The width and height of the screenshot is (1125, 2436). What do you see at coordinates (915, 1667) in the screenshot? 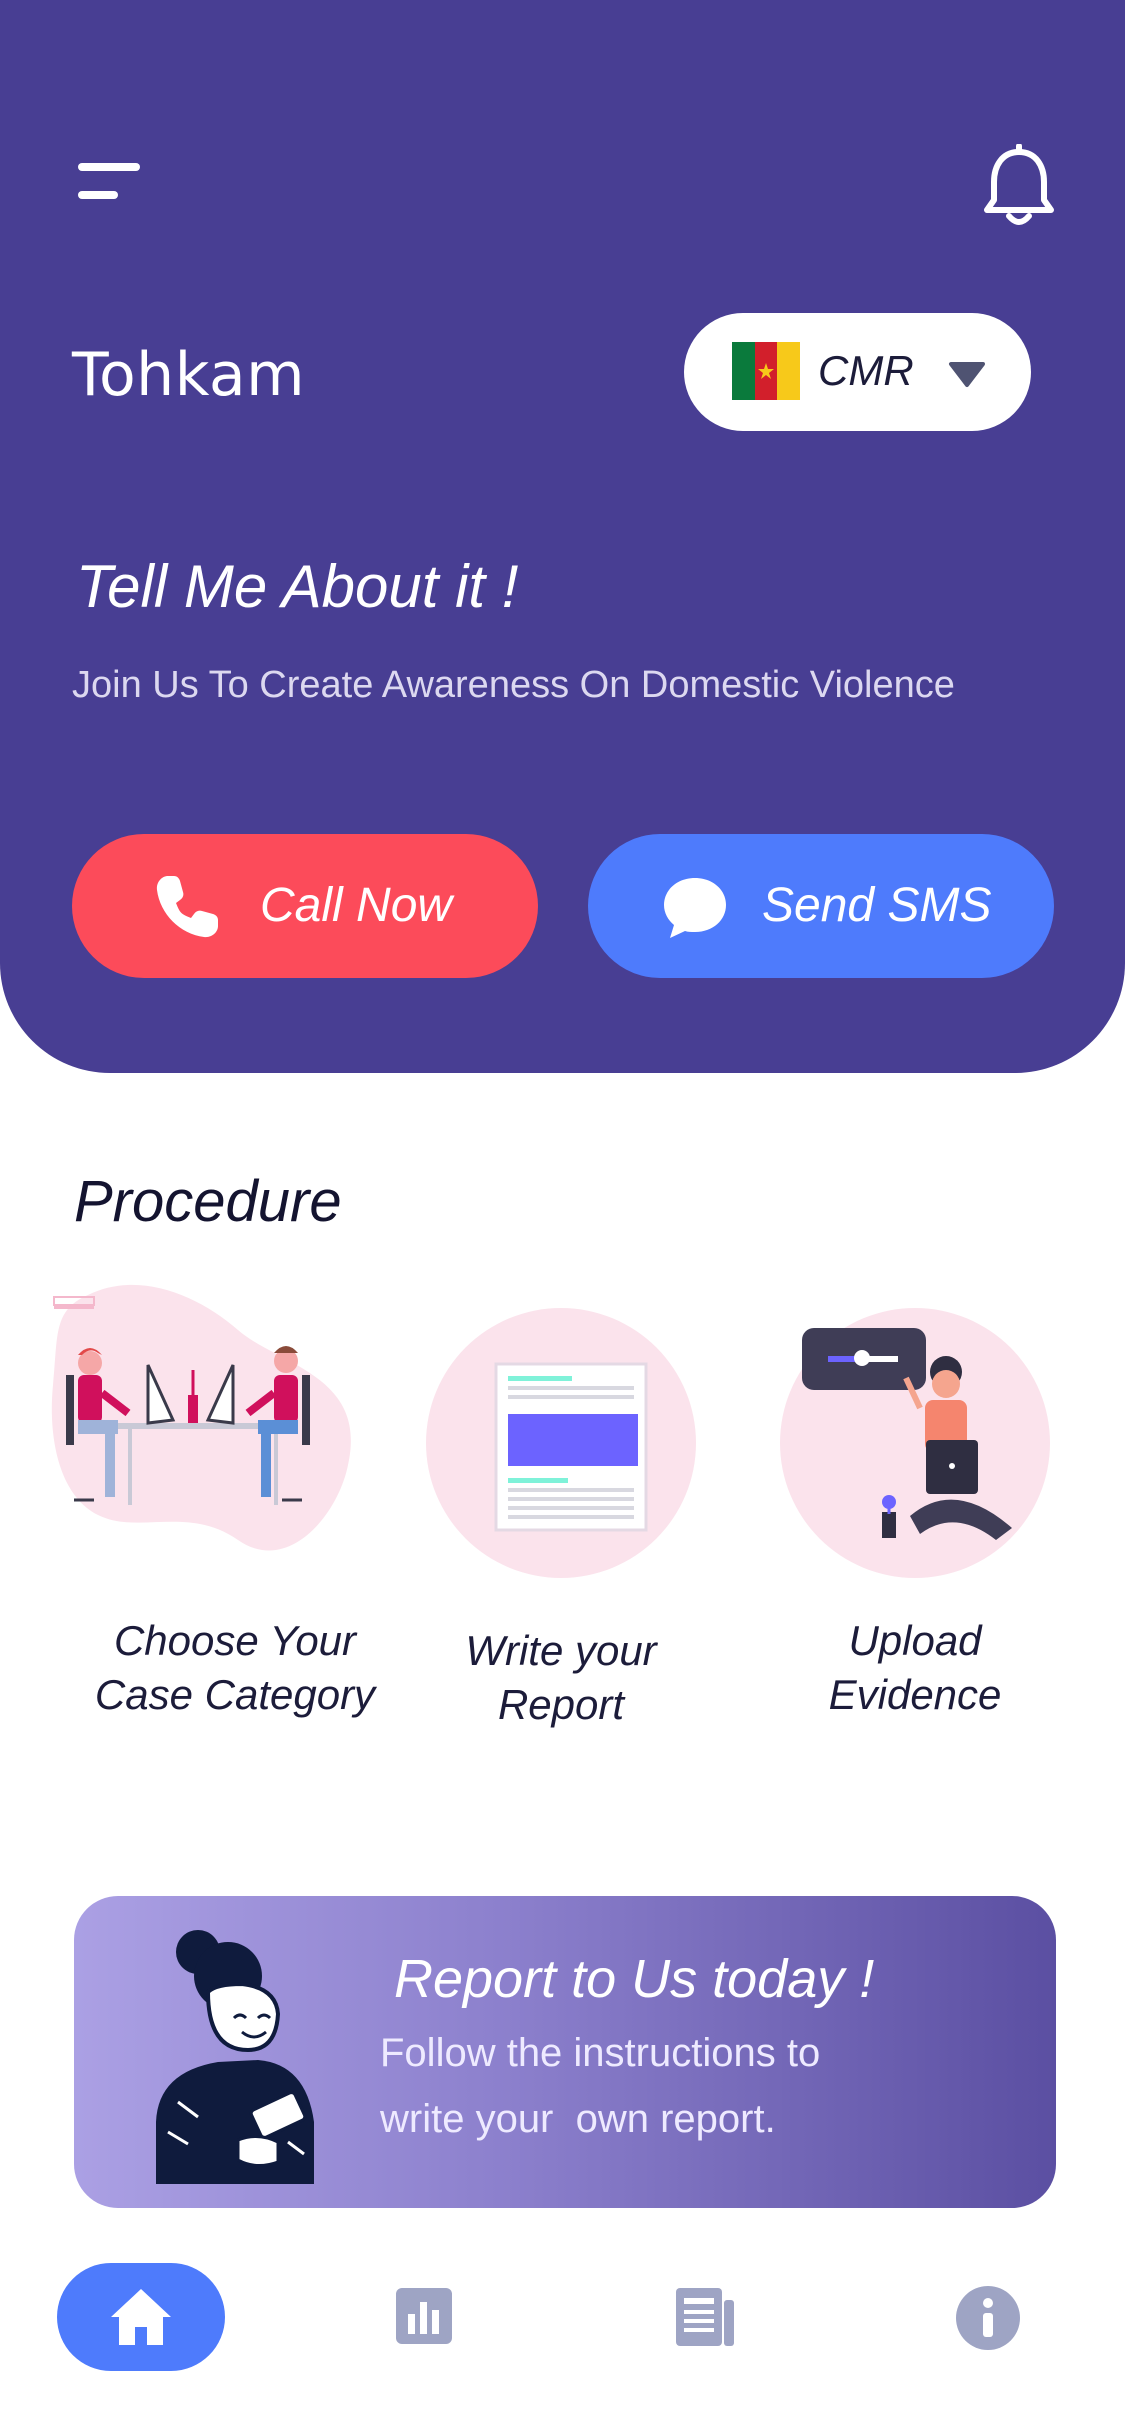
I see `step-upload-evidence-label: Upload Evidence` at bounding box center [915, 1667].